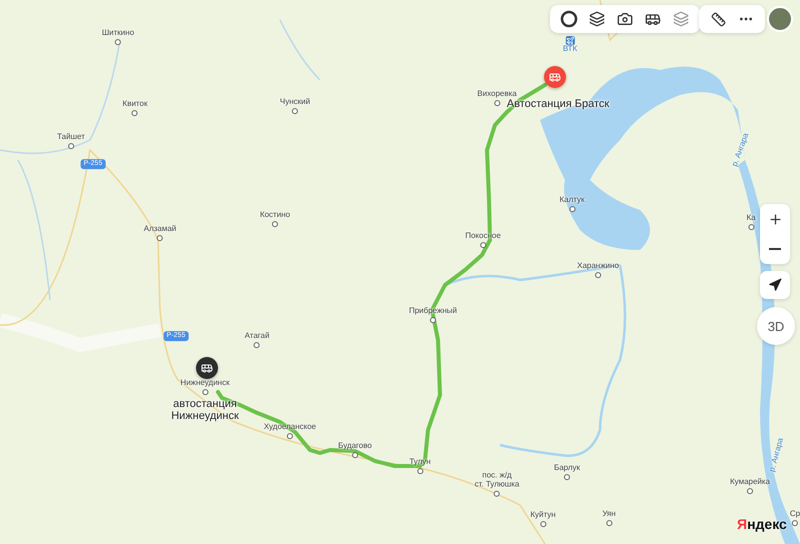 This screenshot has height=544, width=800. I want to click on minus-icon, so click(775, 249).